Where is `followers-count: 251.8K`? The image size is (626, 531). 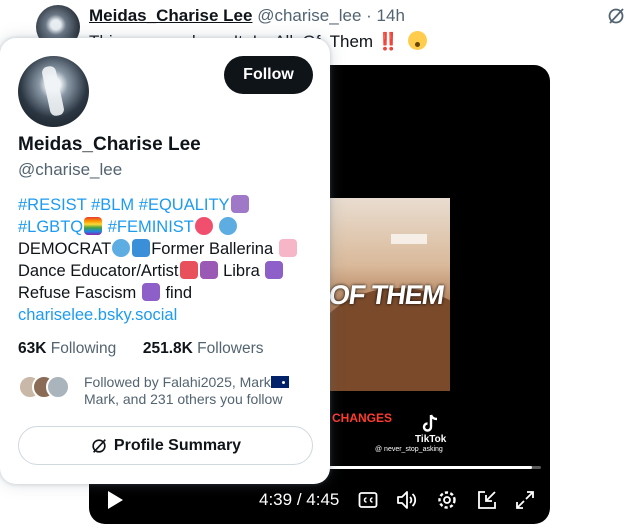 followers-count: 251.8K is located at coordinates (167, 348).